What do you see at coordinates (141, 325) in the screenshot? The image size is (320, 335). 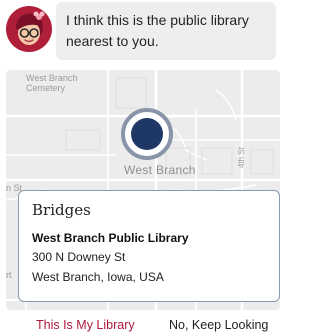 I see `action-bar: This Is My Library No, Keep Looking` at bounding box center [141, 325].